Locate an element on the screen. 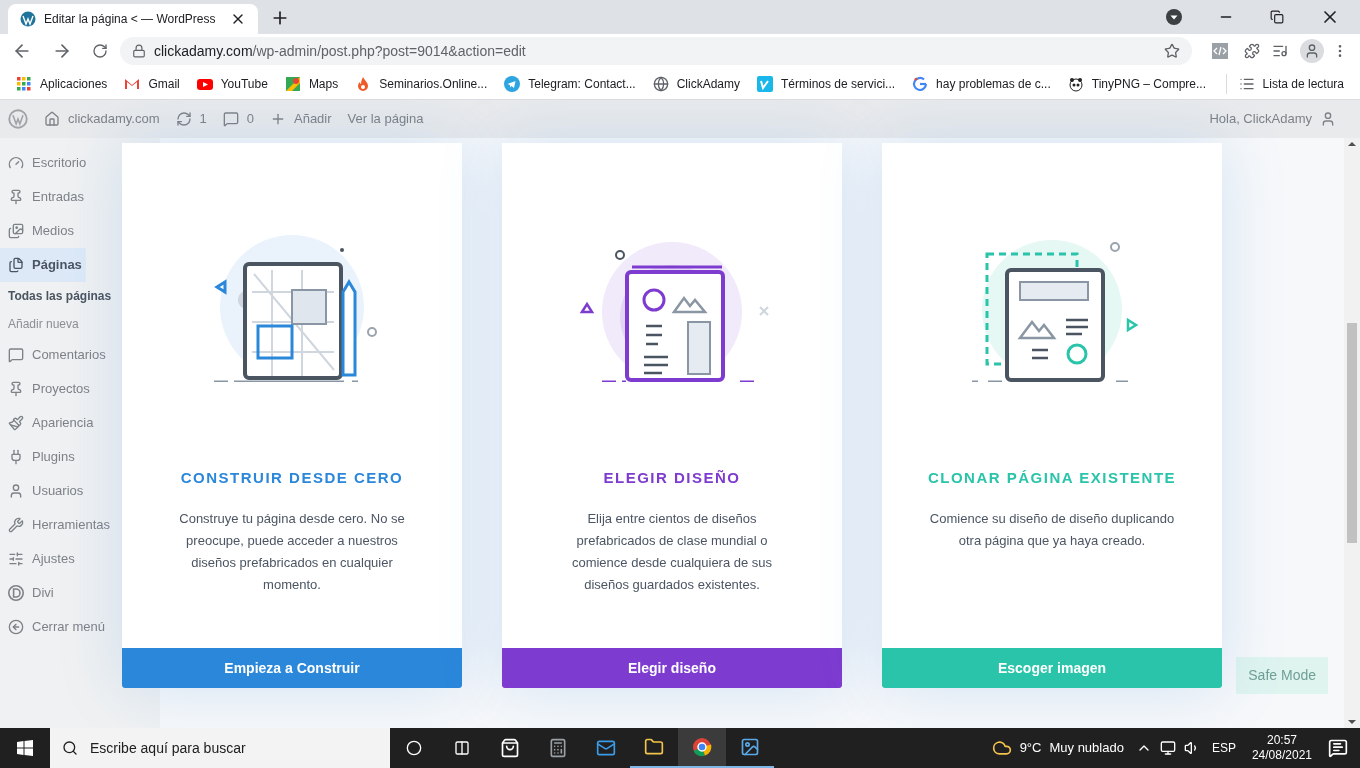 This screenshot has width=1360, height=768. reload-icon is located at coordinates (100, 51).